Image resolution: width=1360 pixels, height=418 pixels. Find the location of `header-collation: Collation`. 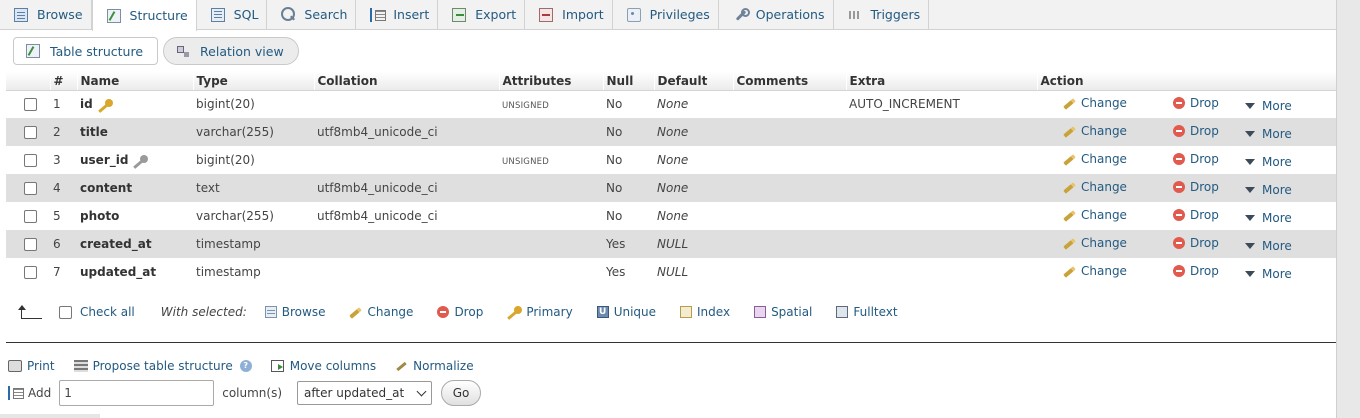

header-collation: Collation is located at coordinates (406, 81).